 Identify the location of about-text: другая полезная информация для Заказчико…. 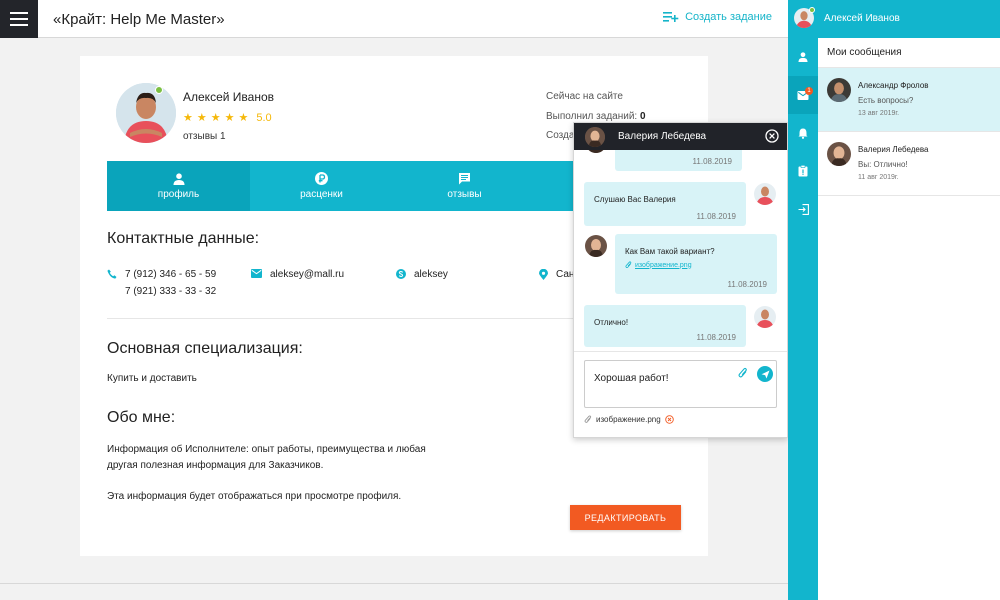
(215, 465).